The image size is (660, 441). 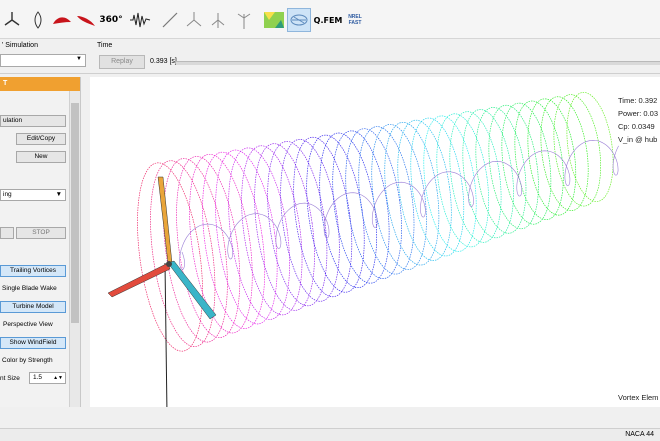 What do you see at coordinates (40, 84) in the screenshot?
I see `panel-header: T` at bounding box center [40, 84].